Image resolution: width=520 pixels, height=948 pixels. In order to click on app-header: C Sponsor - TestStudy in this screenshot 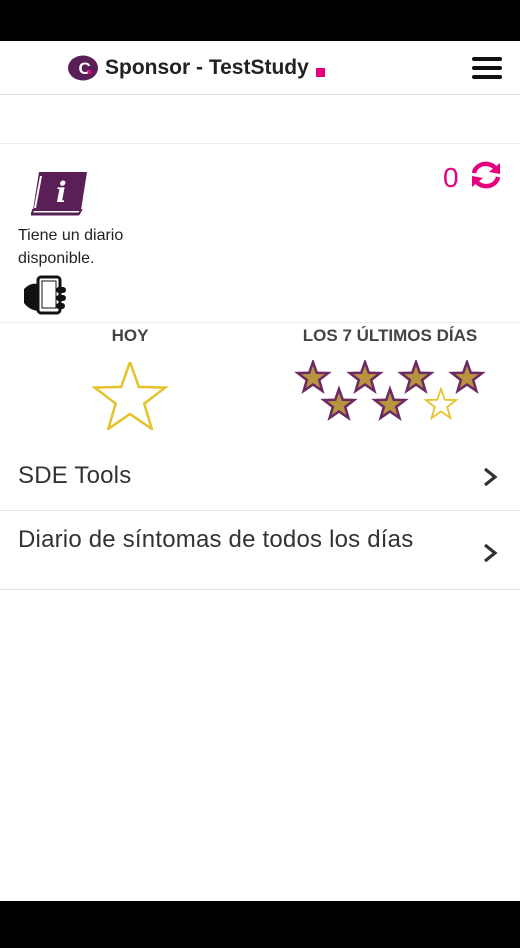, I will do `click(260, 68)`.